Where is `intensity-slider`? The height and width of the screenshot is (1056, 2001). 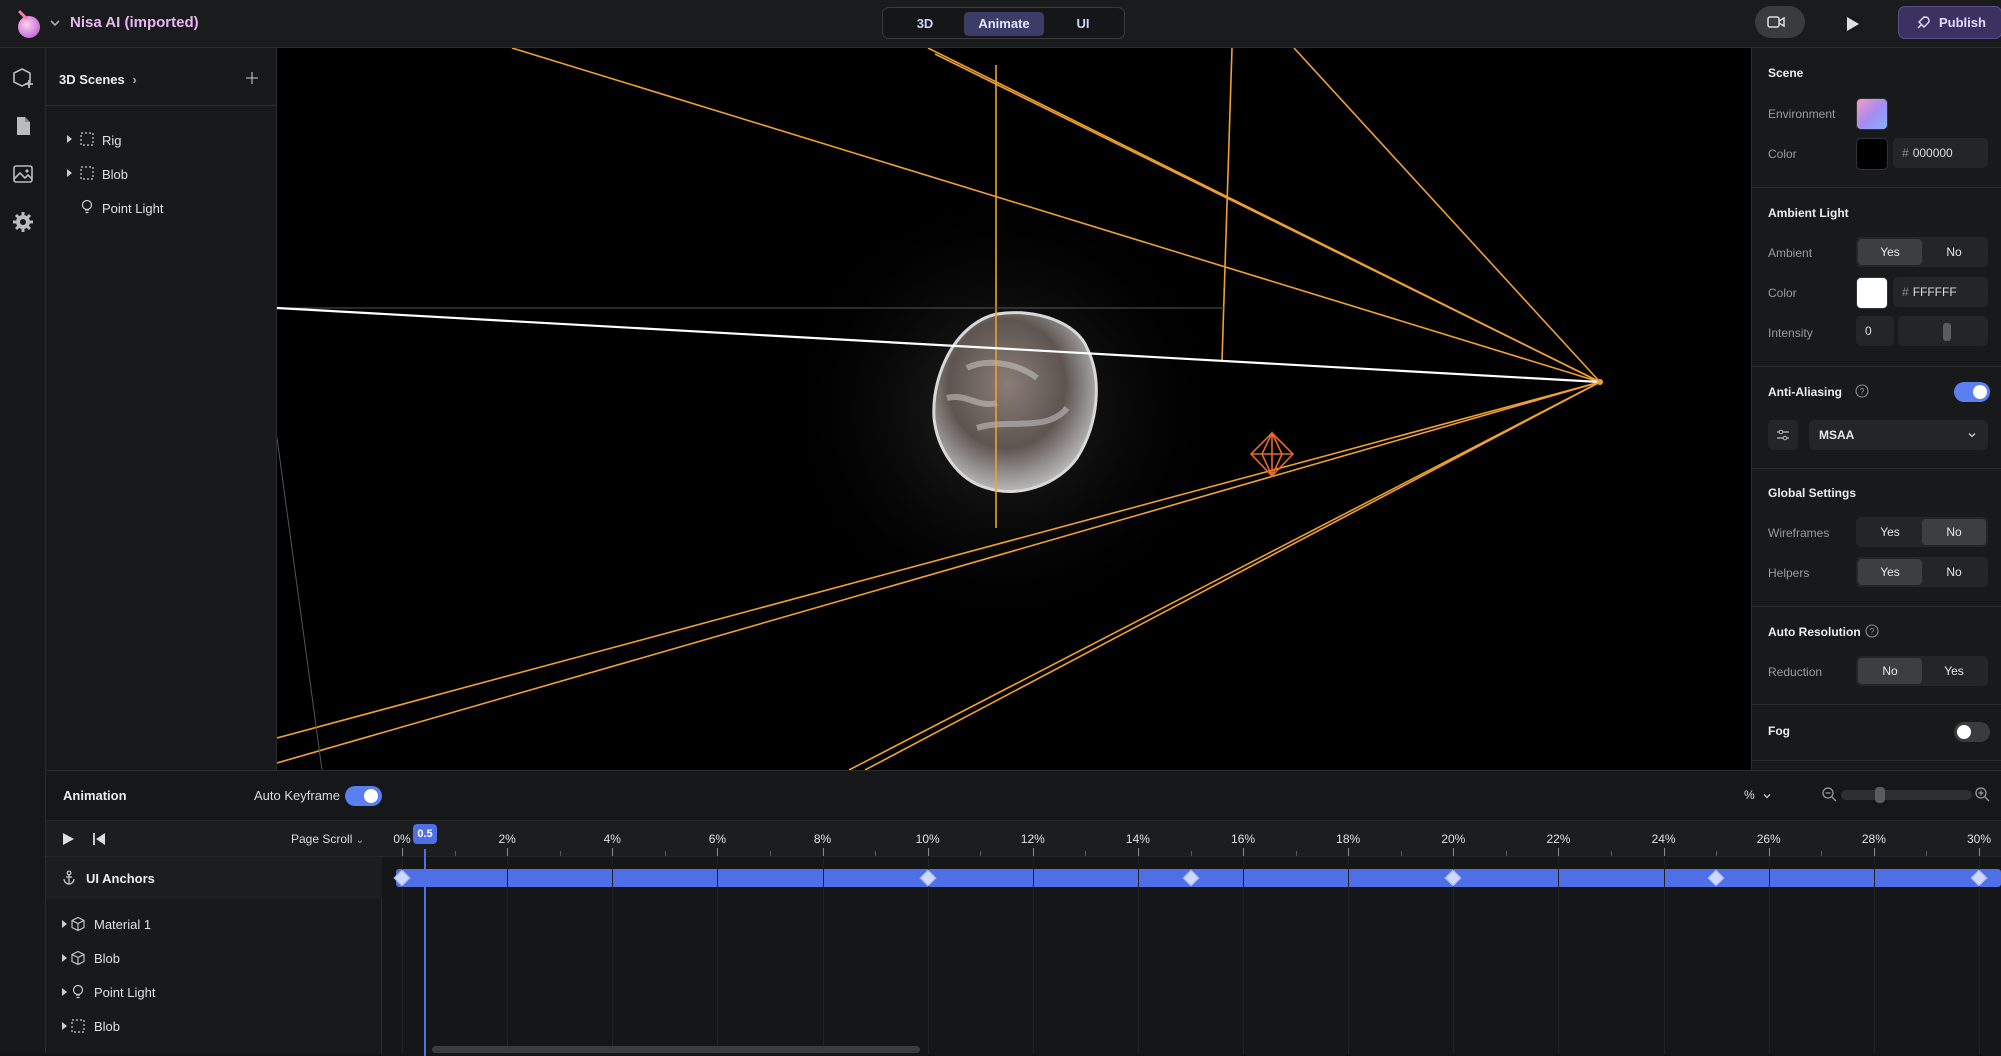
intensity-slider is located at coordinates (1943, 331).